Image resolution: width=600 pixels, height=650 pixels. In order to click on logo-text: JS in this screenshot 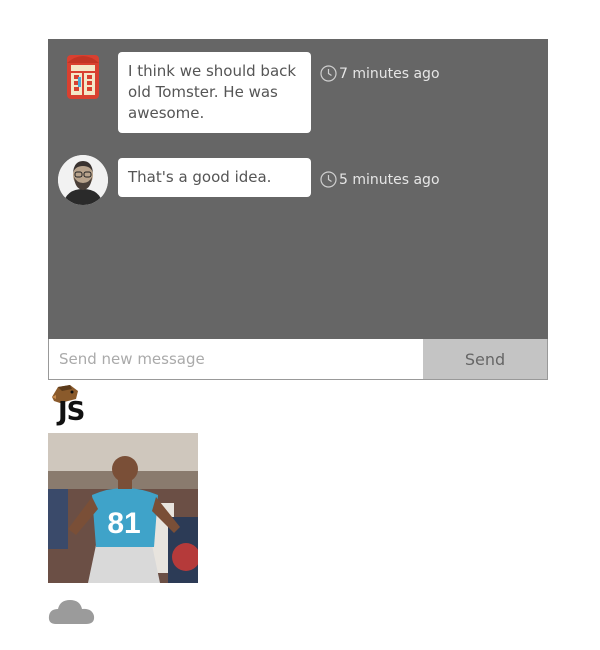, I will do `click(71, 412)`.